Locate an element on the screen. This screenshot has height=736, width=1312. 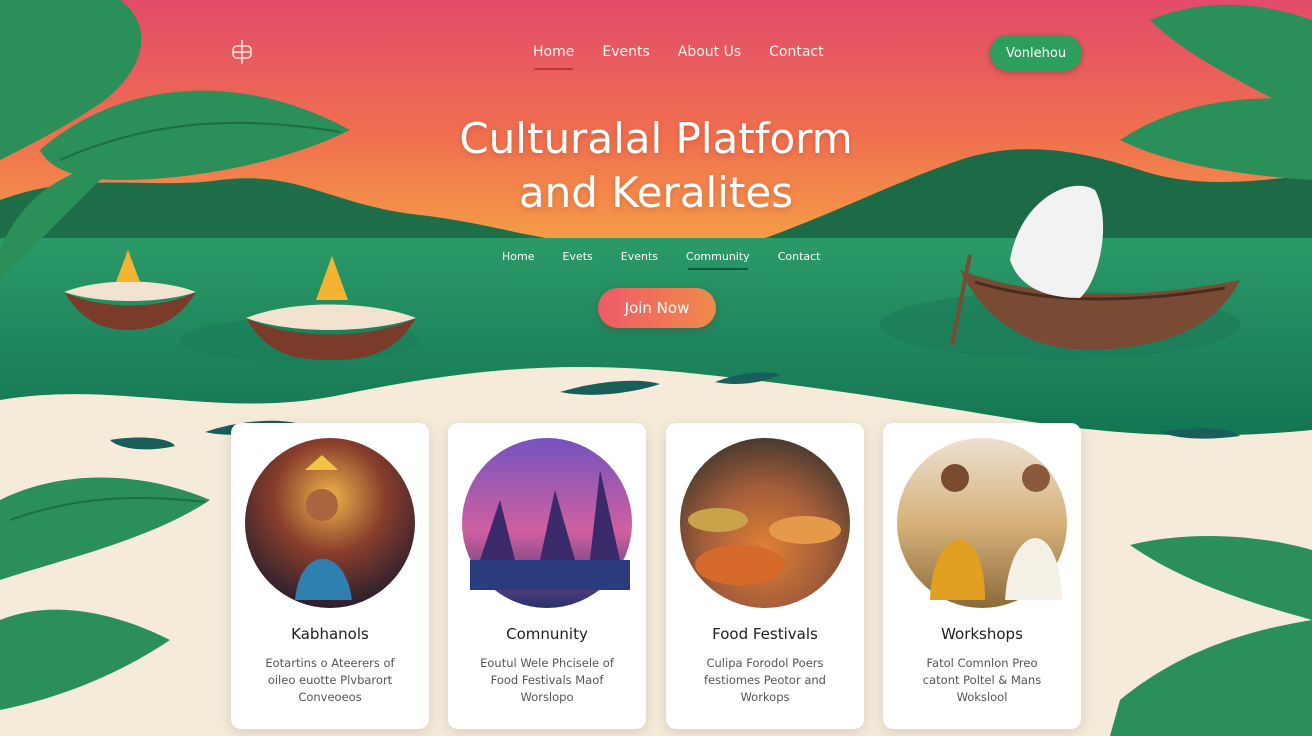
subnav-events: Events is located at coordinates (639, 259).